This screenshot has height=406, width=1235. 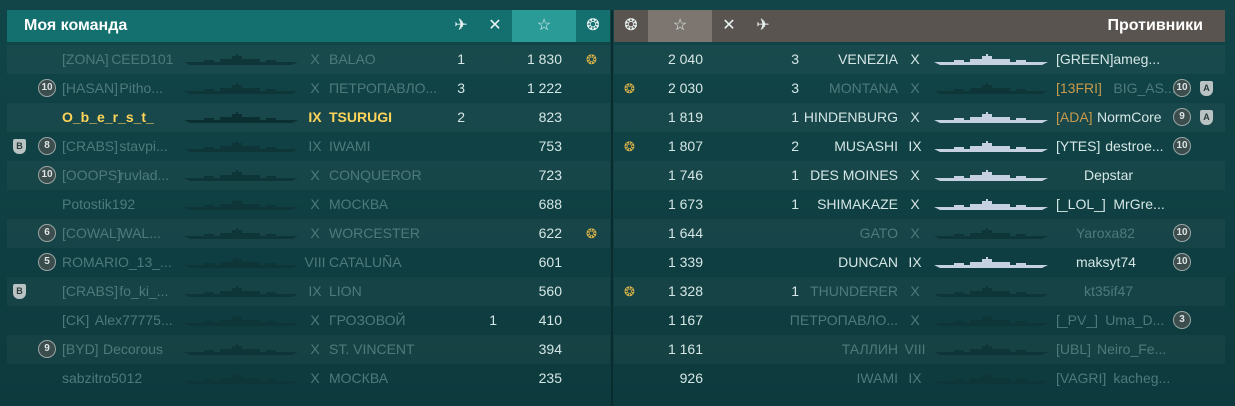 What do you see at coordinates (680, 26) in the screenshot?
I see `enemy-base-xp-column: ☆` at bounding box center [680, 26].